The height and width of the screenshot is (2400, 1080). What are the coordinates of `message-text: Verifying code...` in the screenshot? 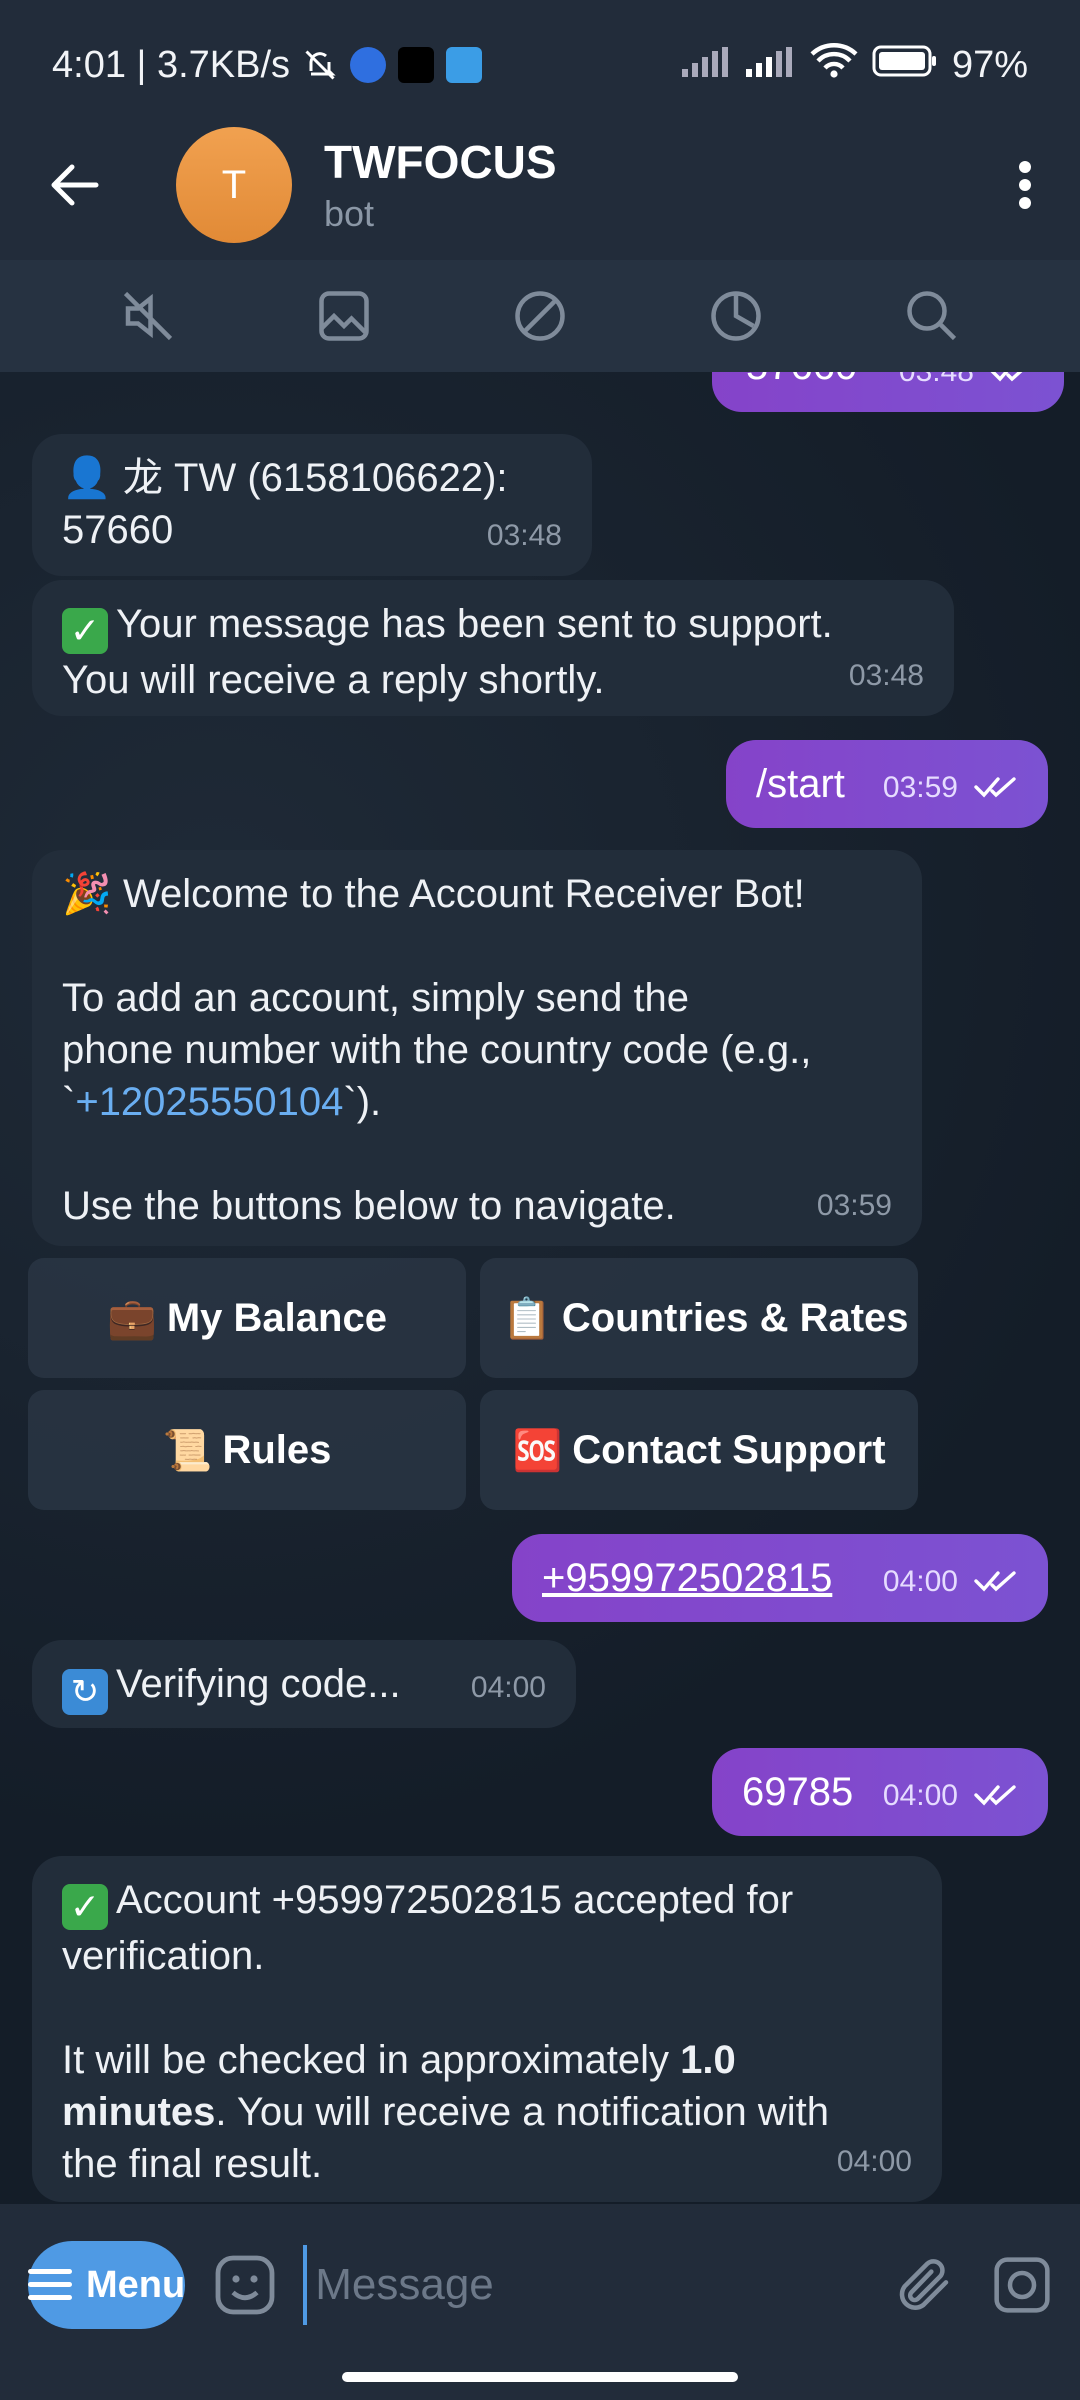 It's located at (258, 1684).